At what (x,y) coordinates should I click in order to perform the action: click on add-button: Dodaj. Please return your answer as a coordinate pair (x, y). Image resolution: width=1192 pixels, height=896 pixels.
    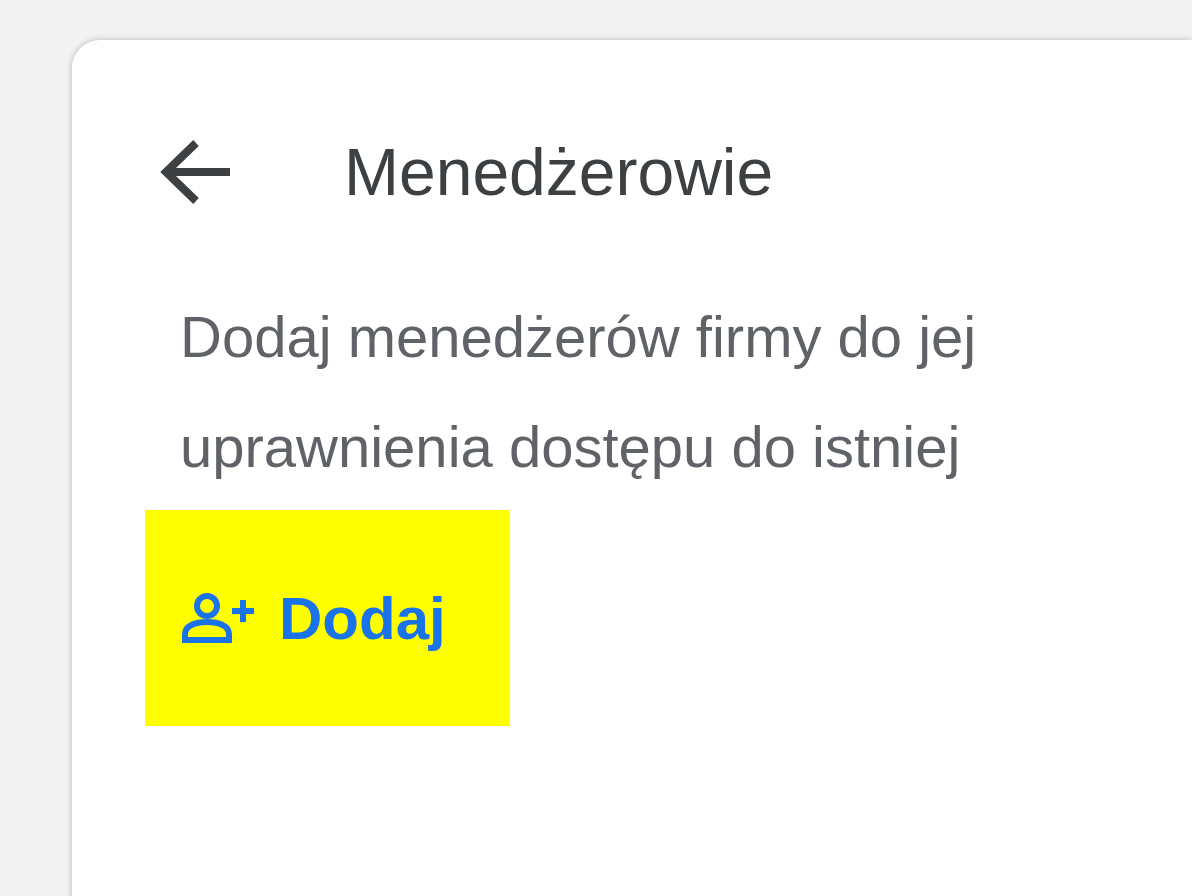
    Looking at the image, I should click on (327, 618).